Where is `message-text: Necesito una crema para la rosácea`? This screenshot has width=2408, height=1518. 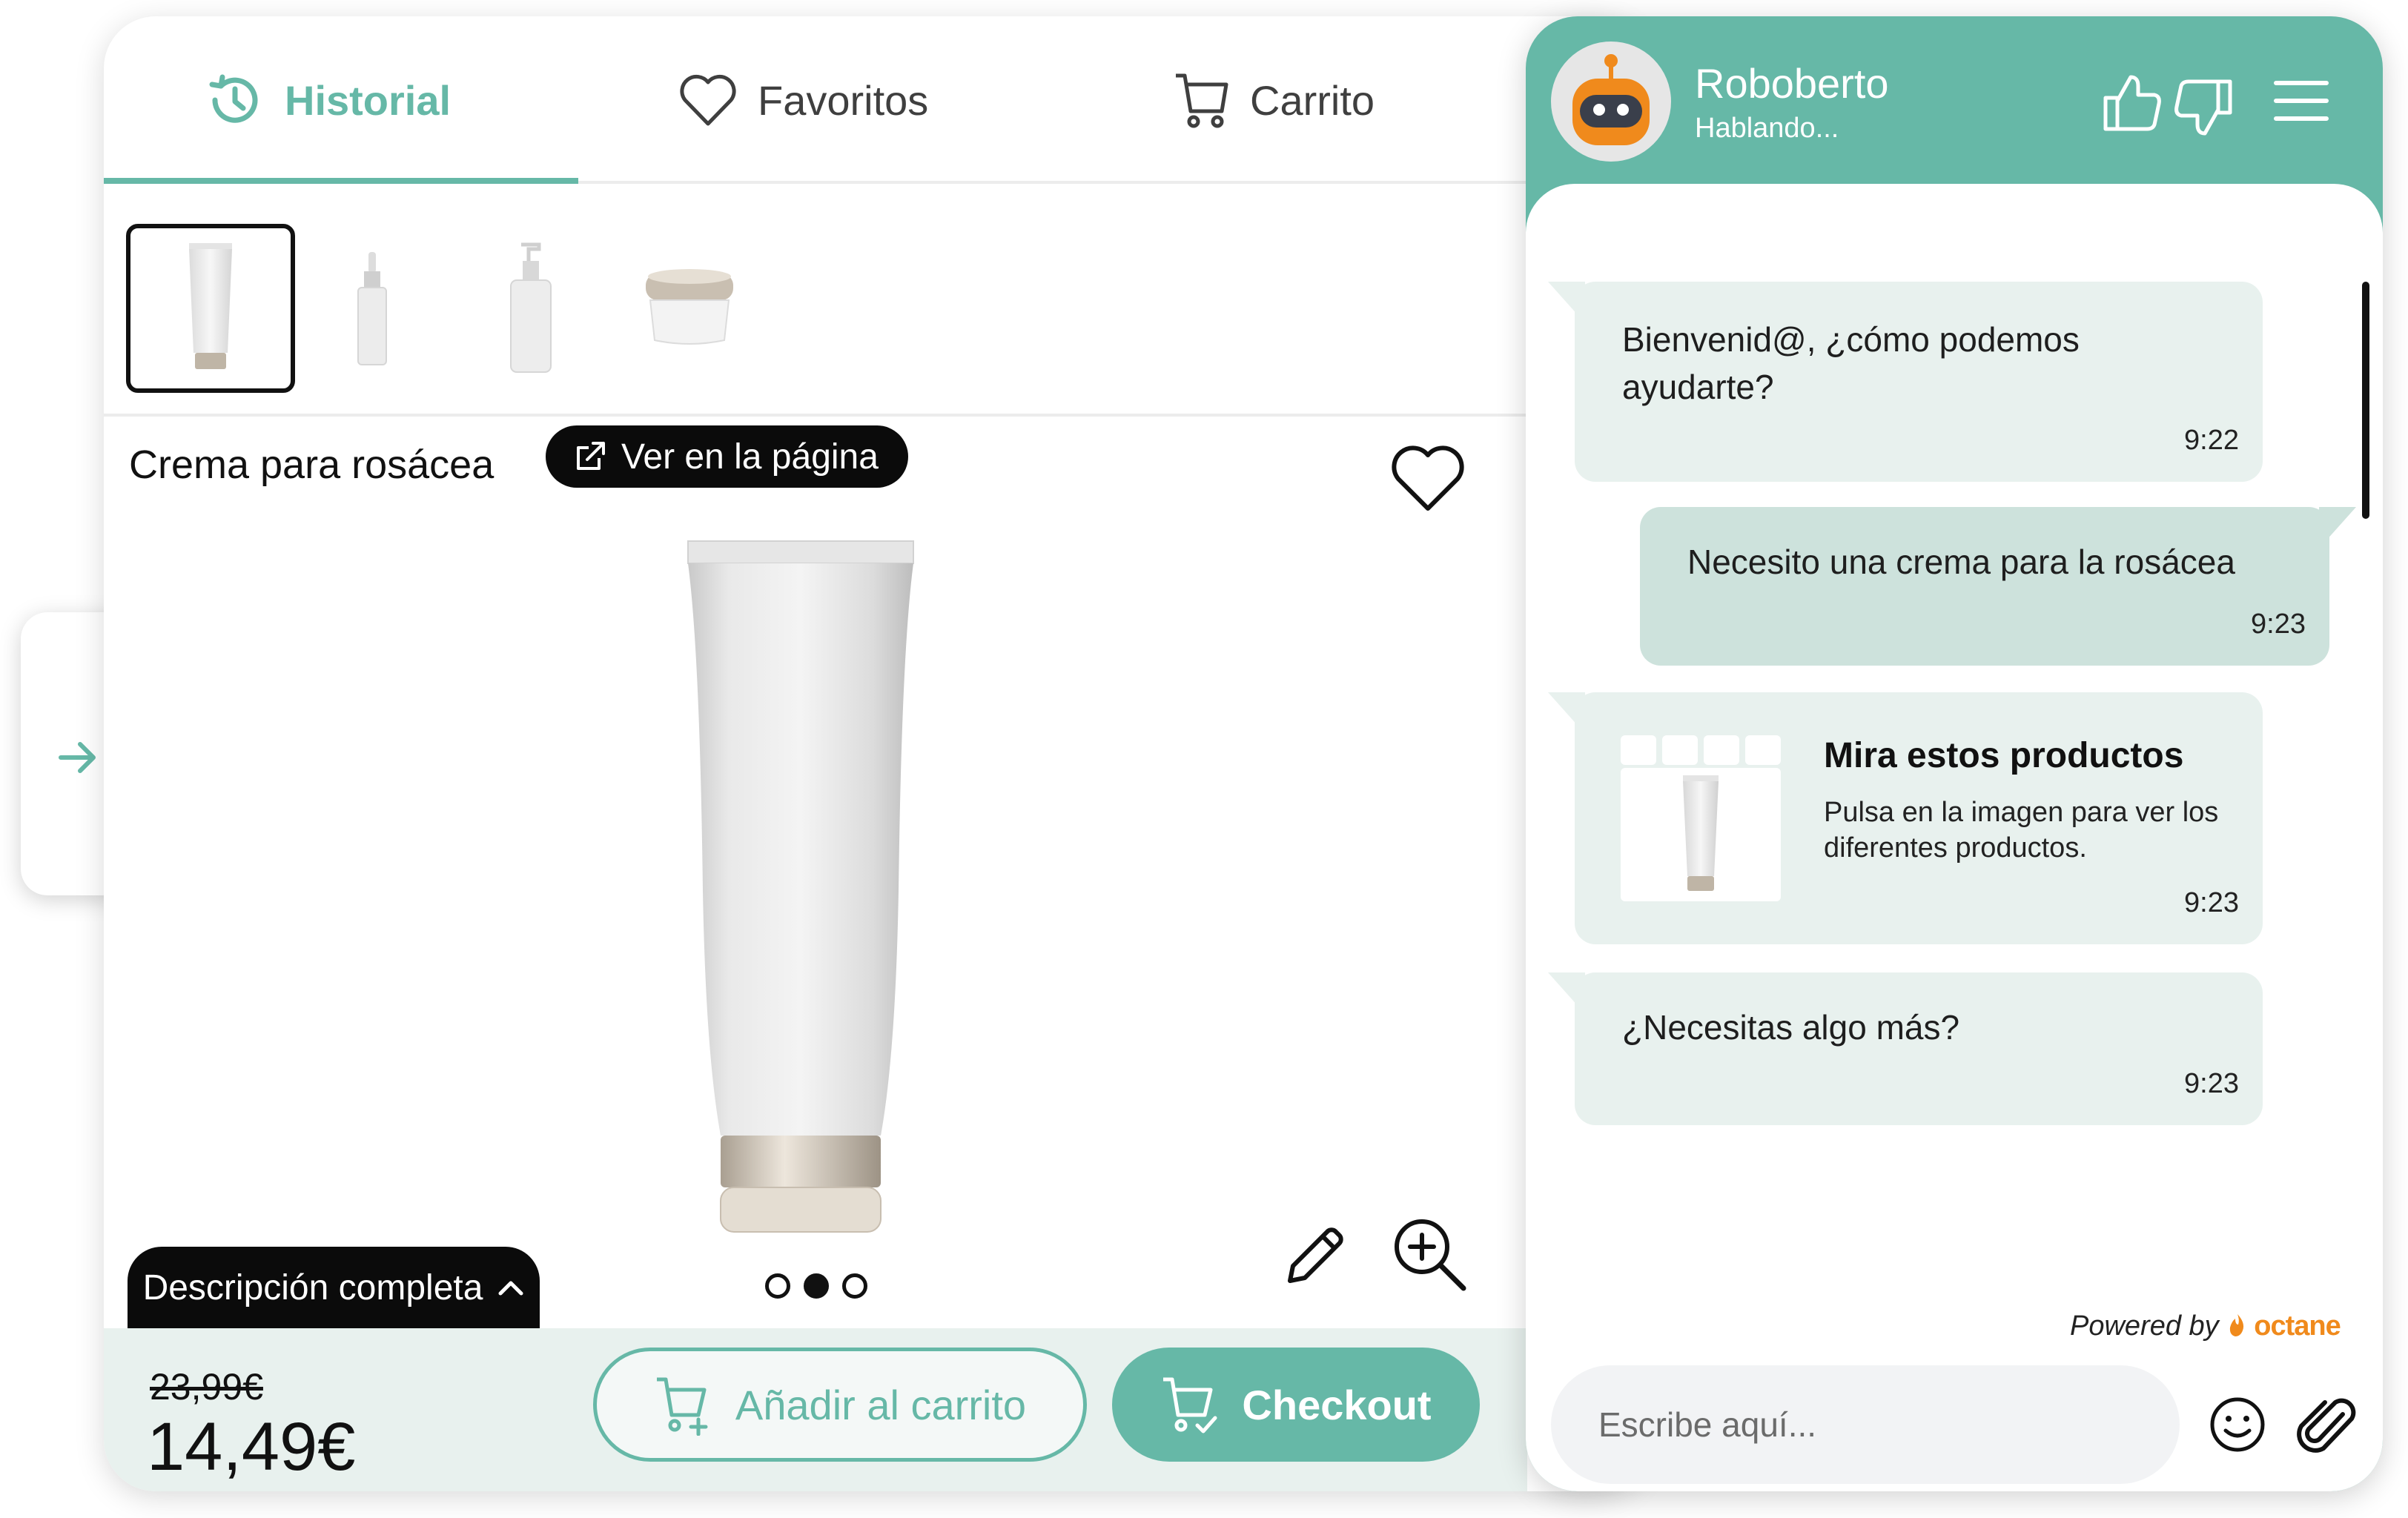 message-text: Necesito una crema para la rosácea is located at coordinates (1961, 562).